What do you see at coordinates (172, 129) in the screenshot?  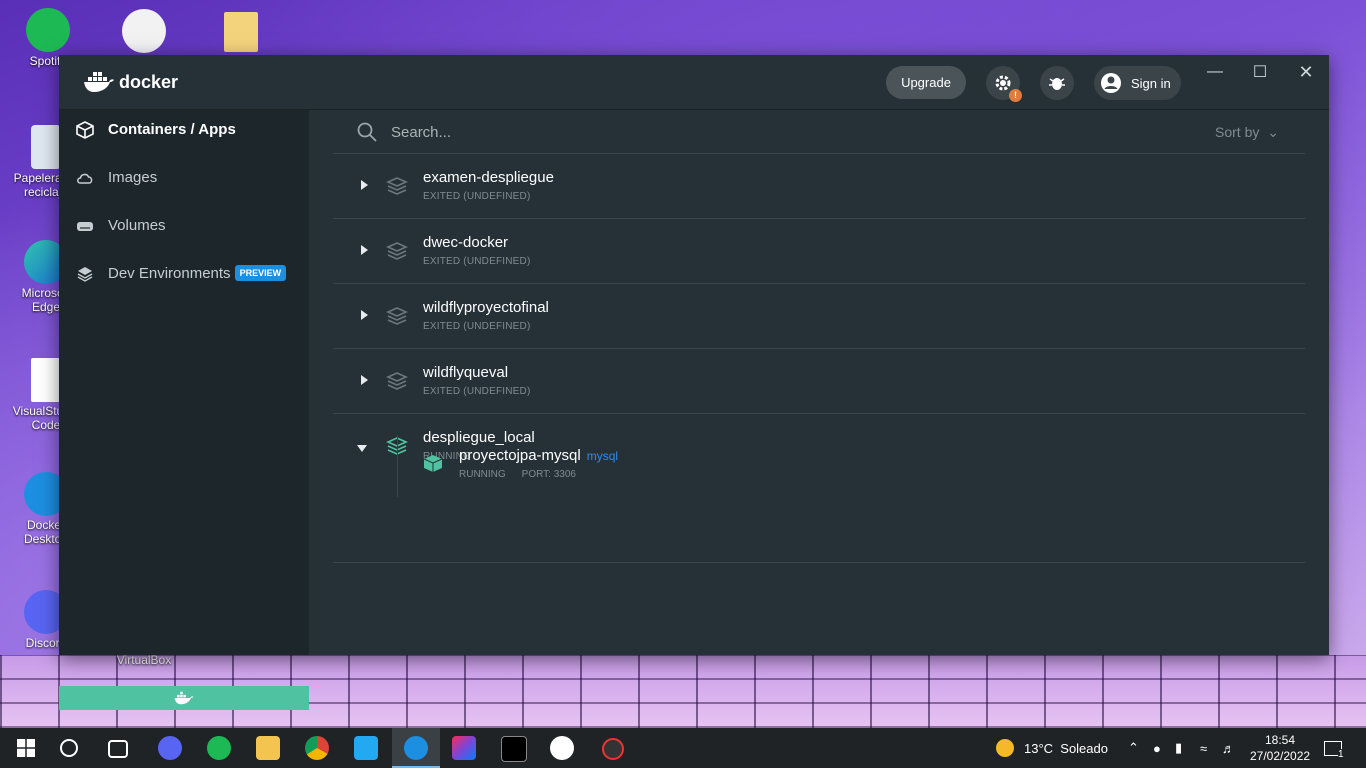 I see `sidebar-item-label: Containers / Apps` at bounding box center [172, 129].